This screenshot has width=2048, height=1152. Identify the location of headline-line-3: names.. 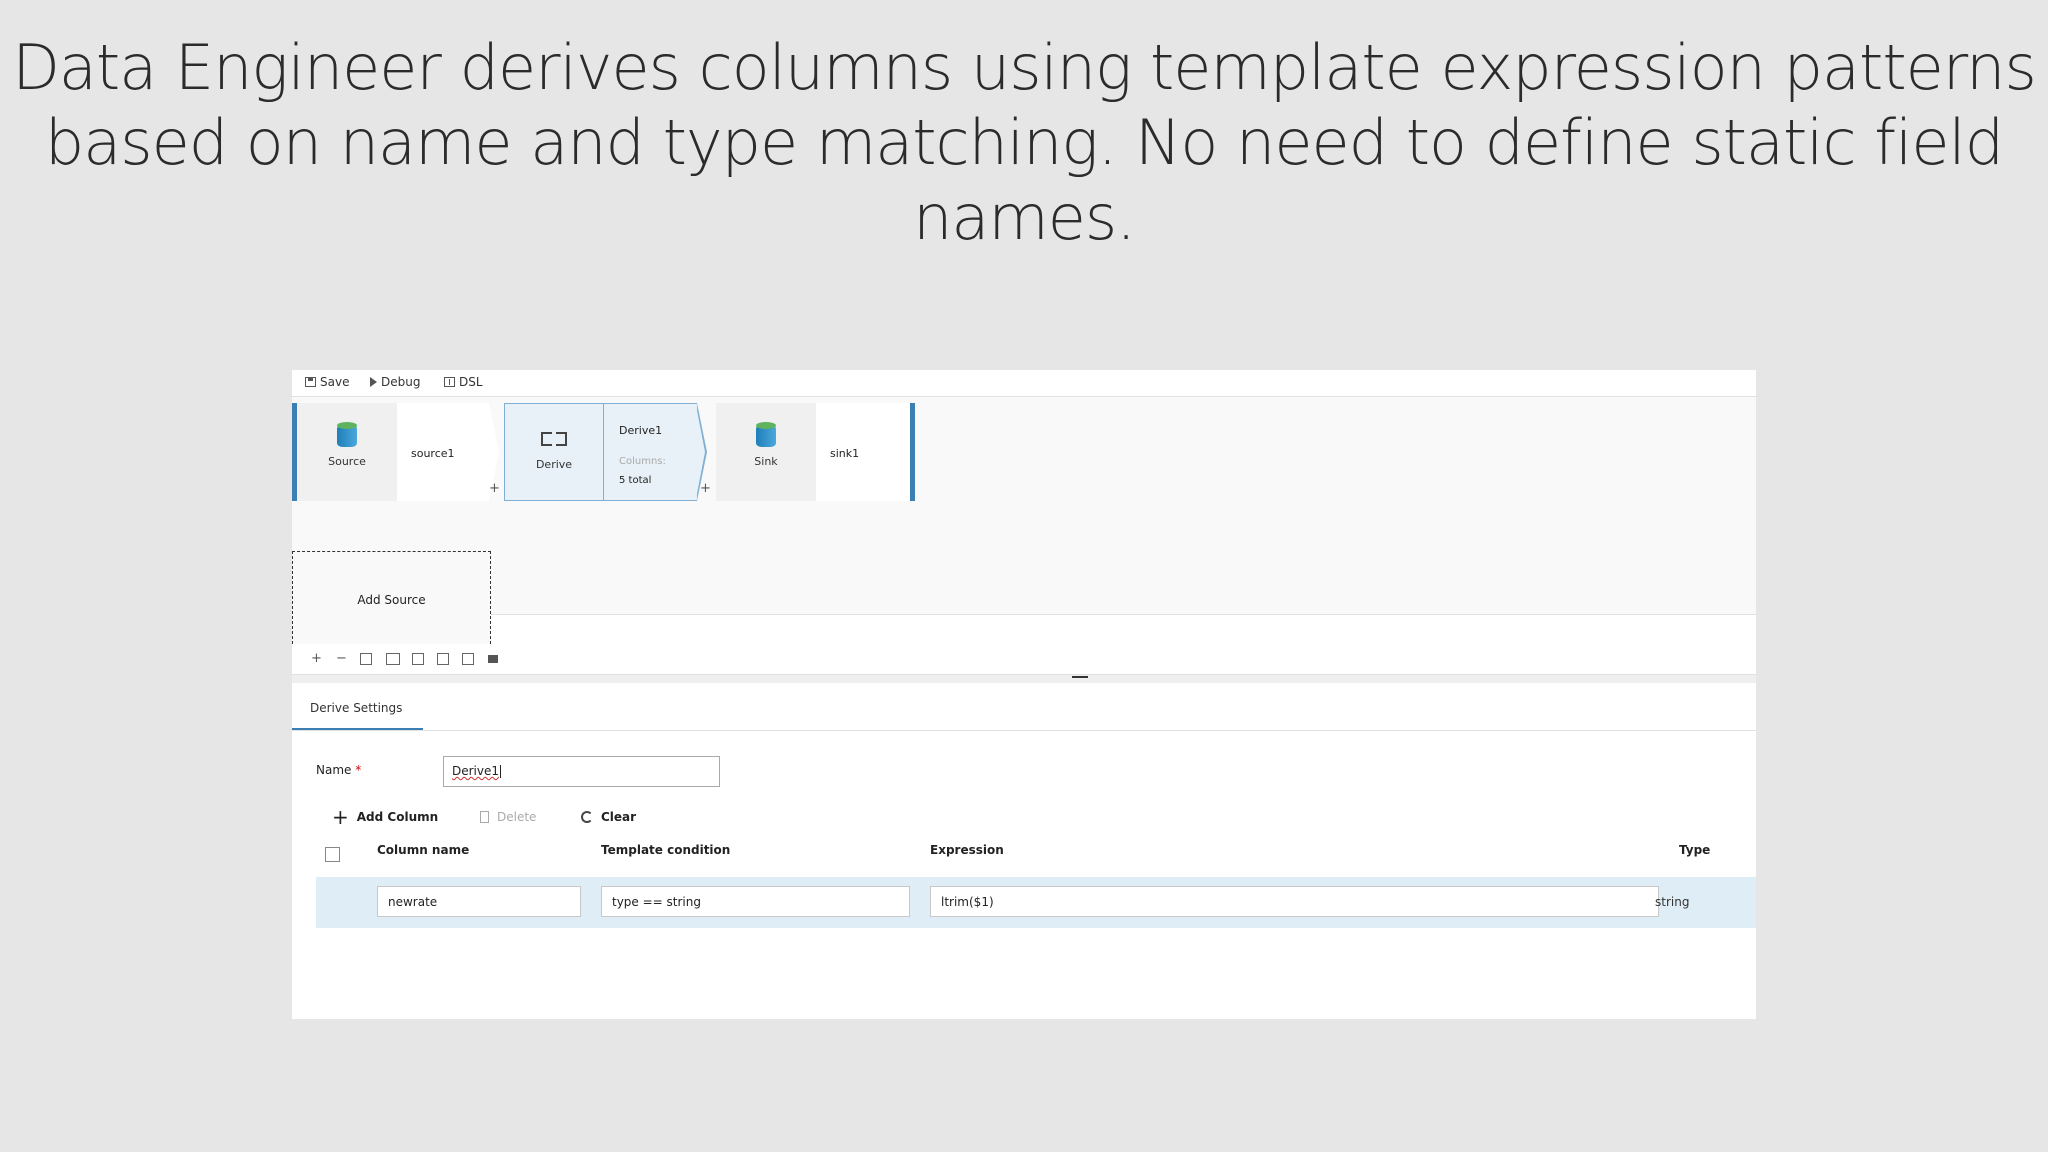
(1024, 217).